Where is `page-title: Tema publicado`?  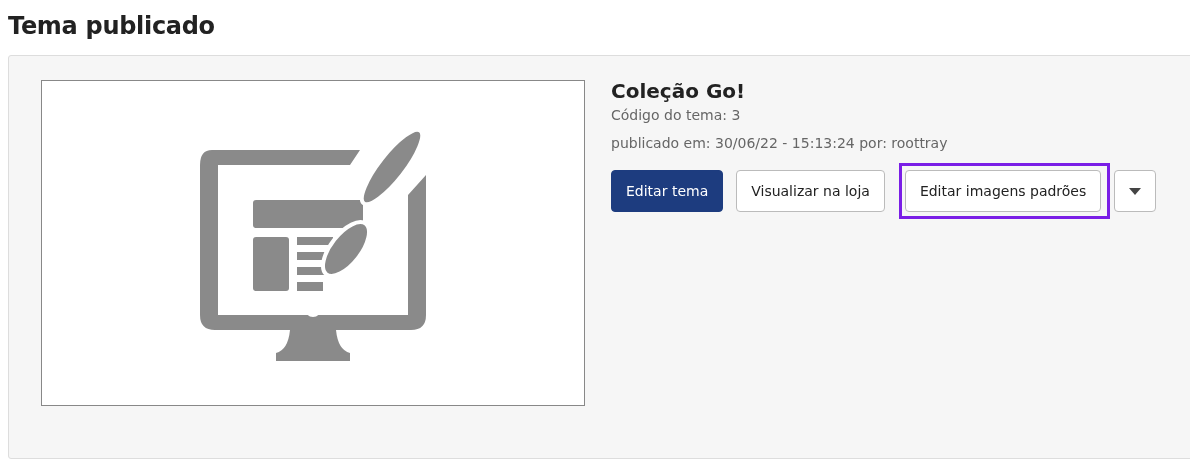 page-title: Tema publicado is located at coordinates (112, 26).